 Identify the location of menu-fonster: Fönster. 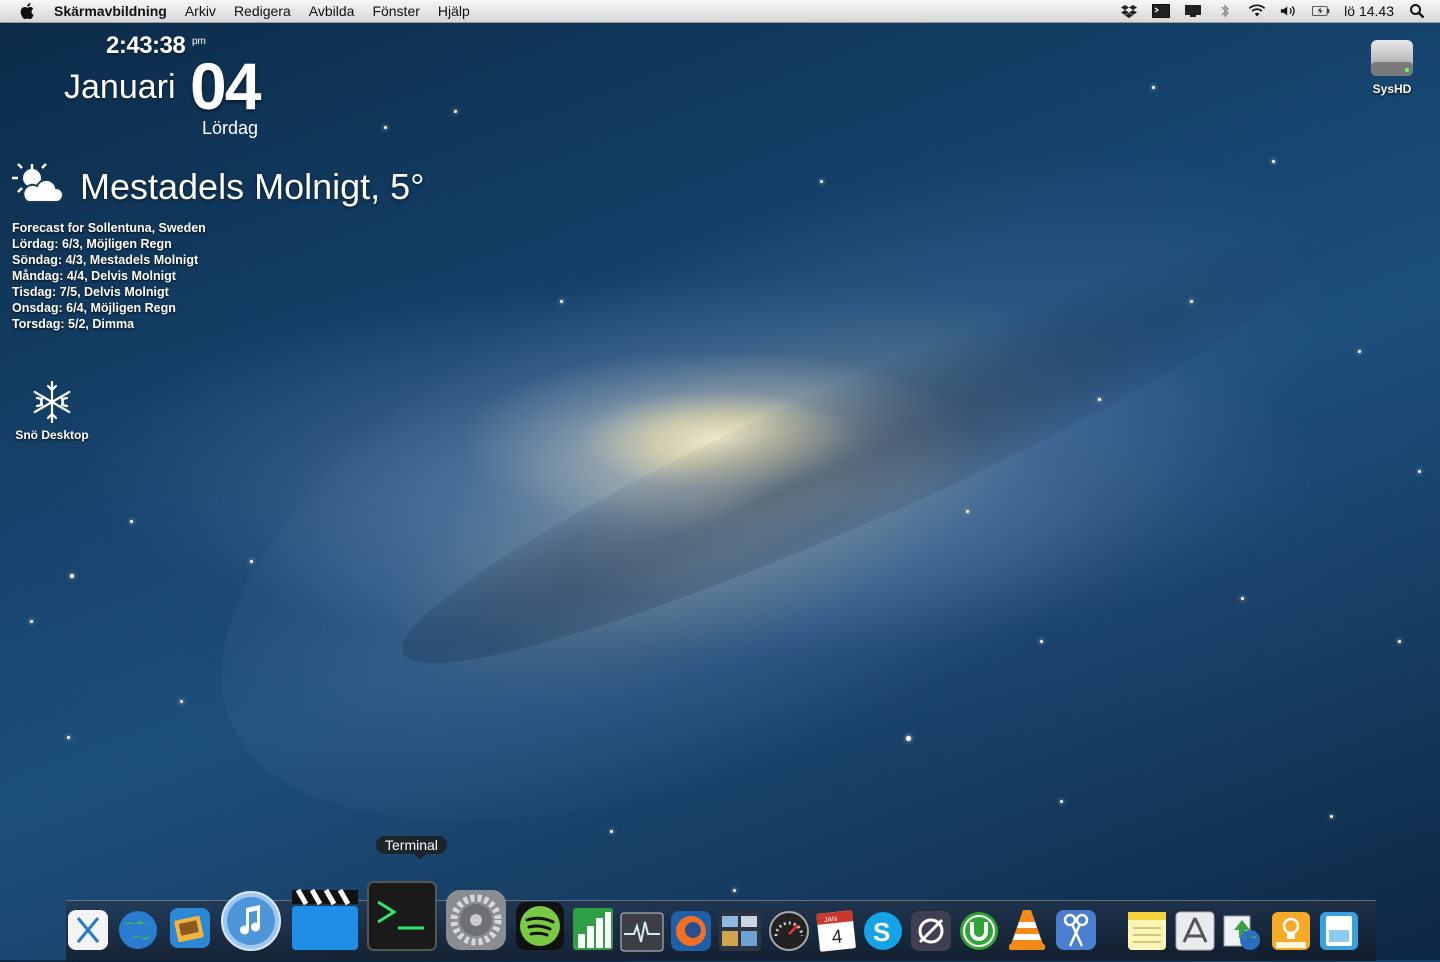
(395, 11).